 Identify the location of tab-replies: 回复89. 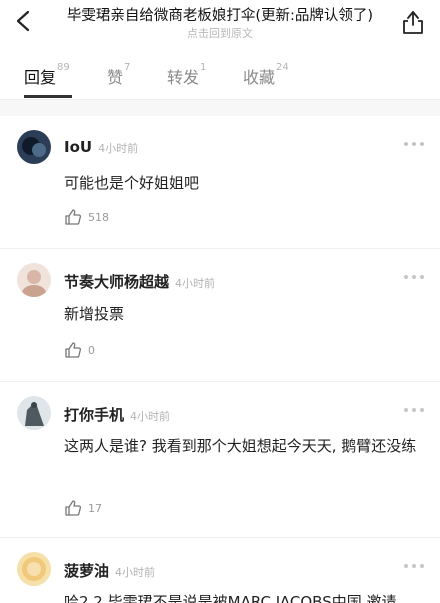
(47, 75).